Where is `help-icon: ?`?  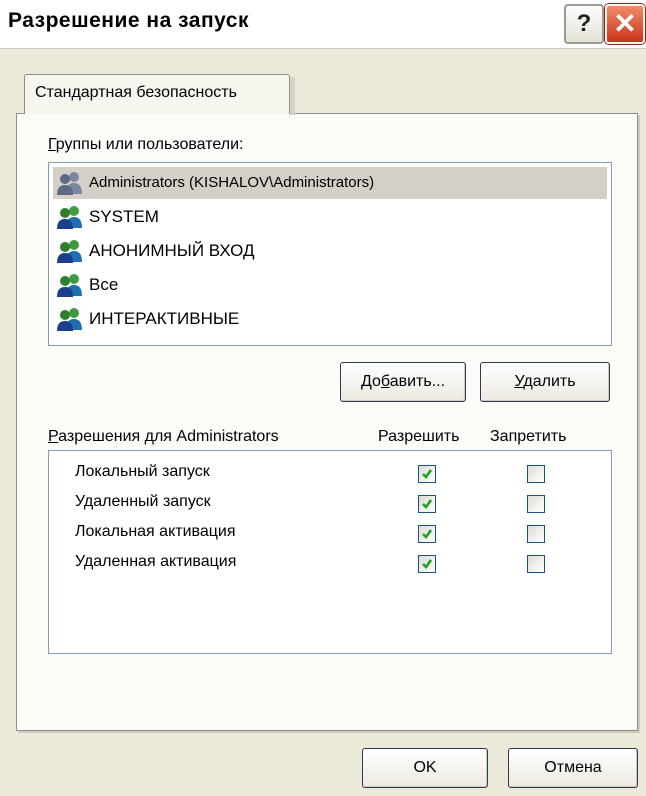 help-icon: ? is located at coordinates (584, 23).